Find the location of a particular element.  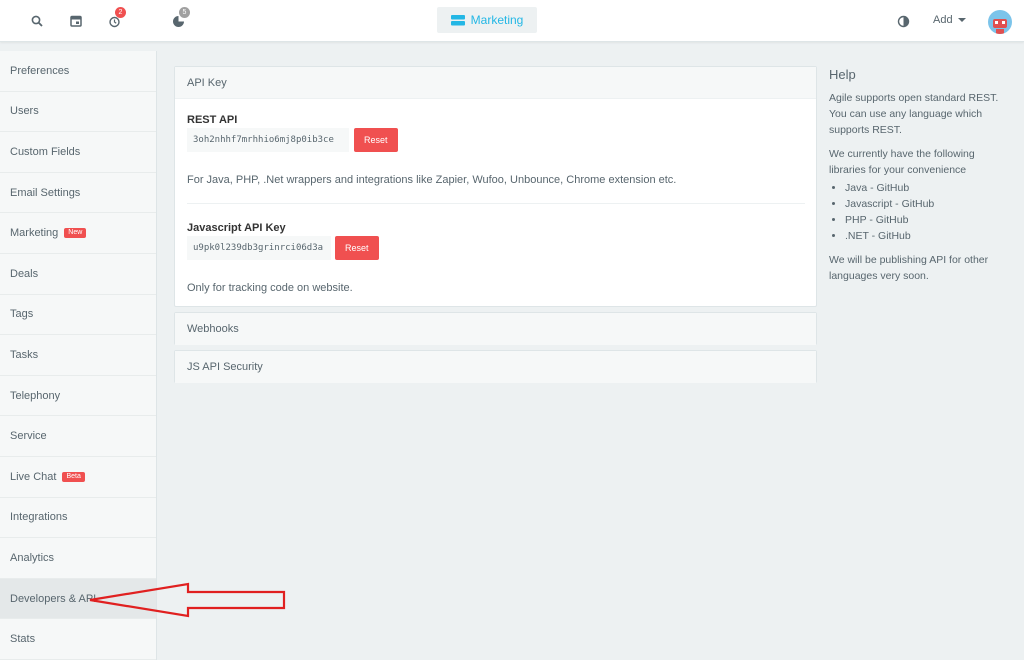

notifications-icon: 5 is located at coordinates (179, 19).